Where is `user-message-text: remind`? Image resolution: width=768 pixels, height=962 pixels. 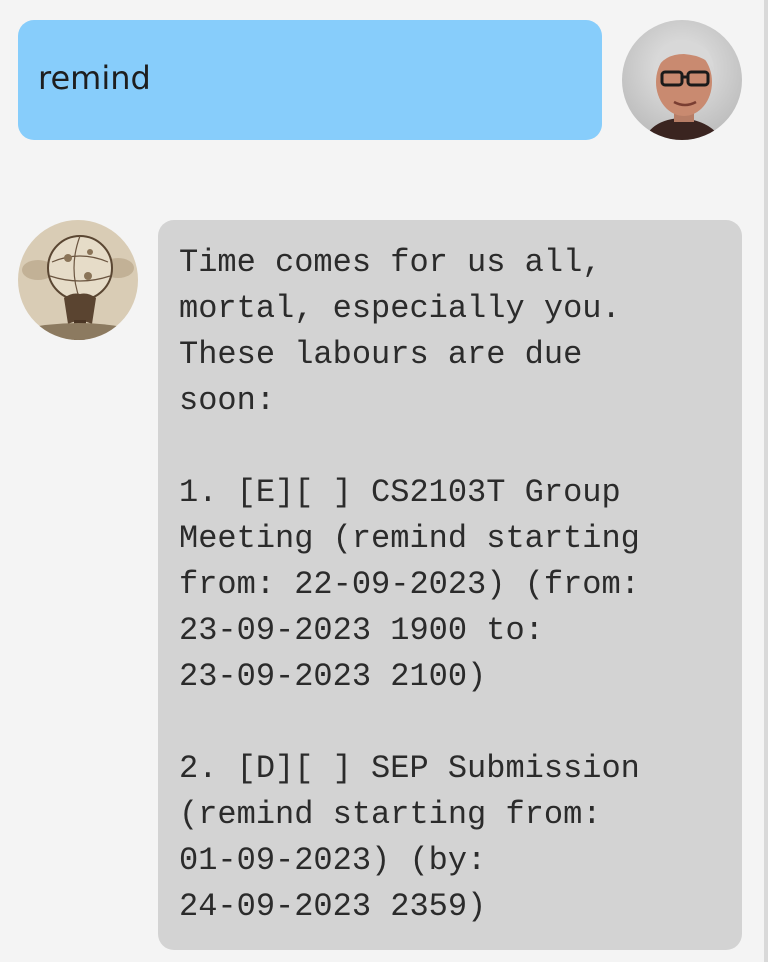 user-message-text: remind is located at coordinates (94, 78).